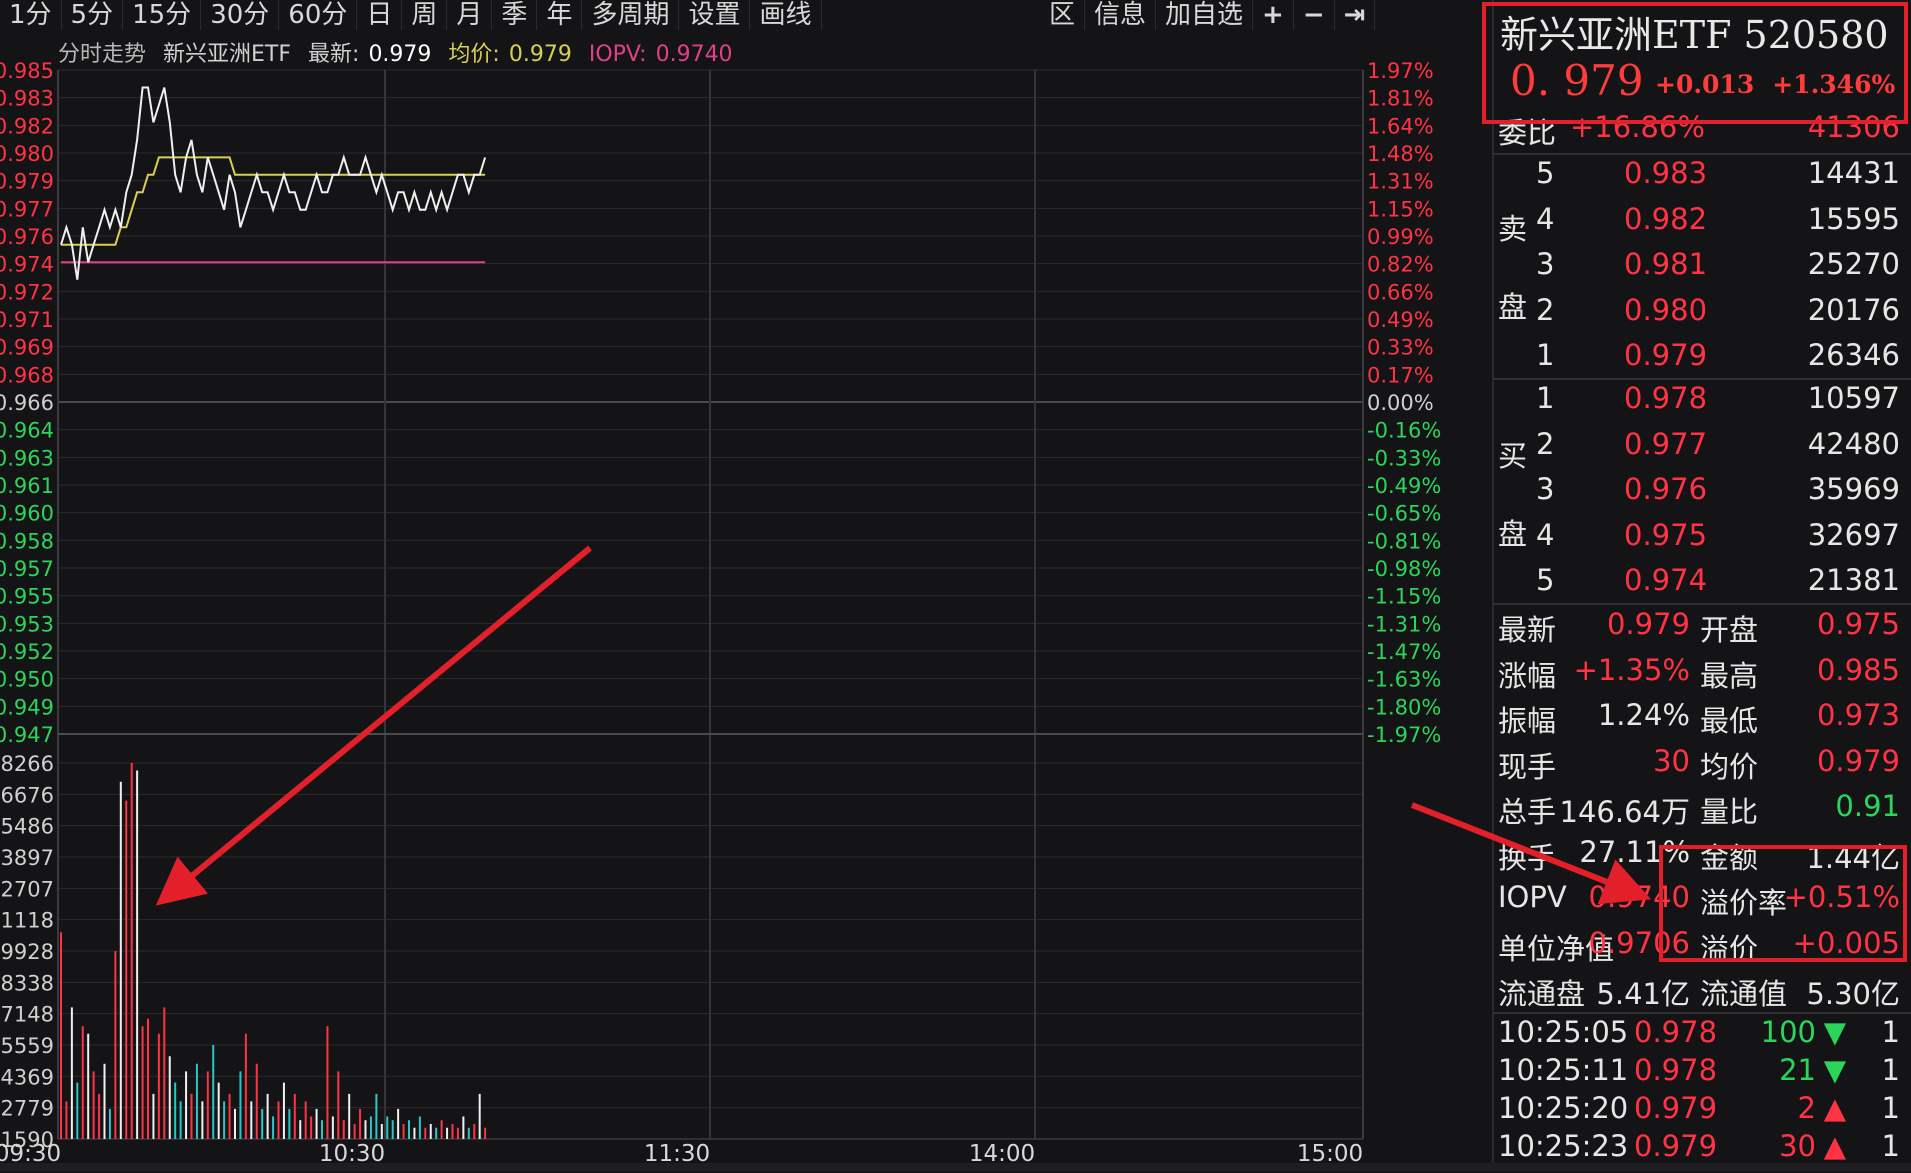 The height and width of the screenshot is (1173, 1911). Describe the element at coordinates (373, 725) in the screenshot. I see `arrow-to-volume` at that location.